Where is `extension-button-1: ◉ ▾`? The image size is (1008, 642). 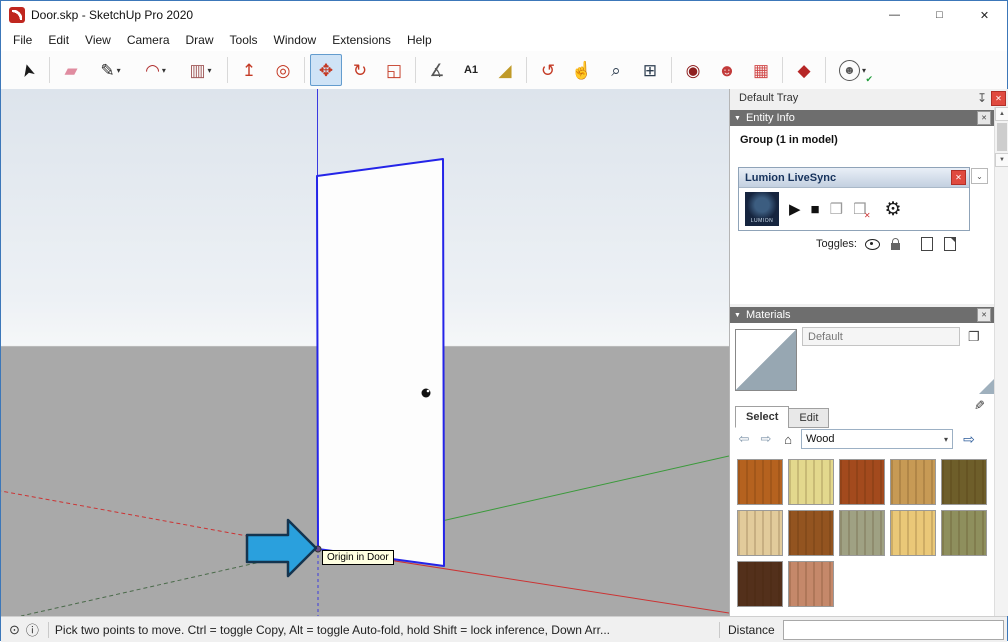 extension-button-1: ◉ ▾ is located at coordinates (693, 70).